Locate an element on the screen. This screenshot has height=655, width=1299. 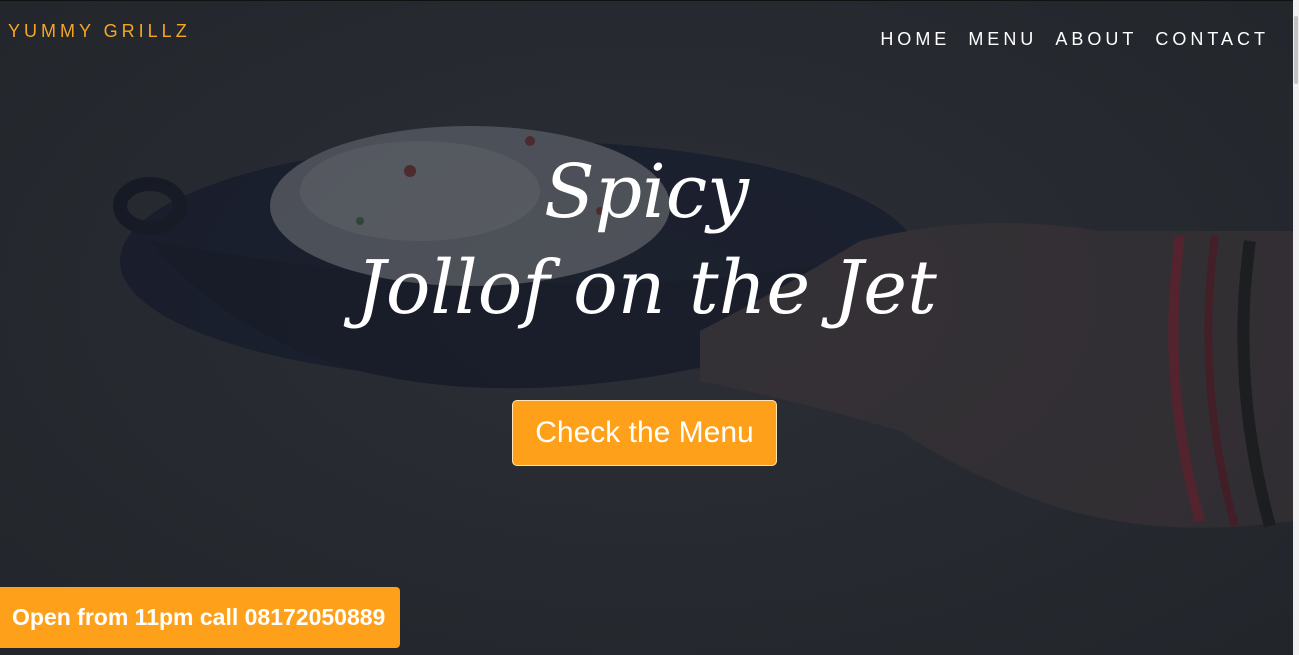
brand-logo: YUMMY GRILLZ is located at coordinates (99, 31).